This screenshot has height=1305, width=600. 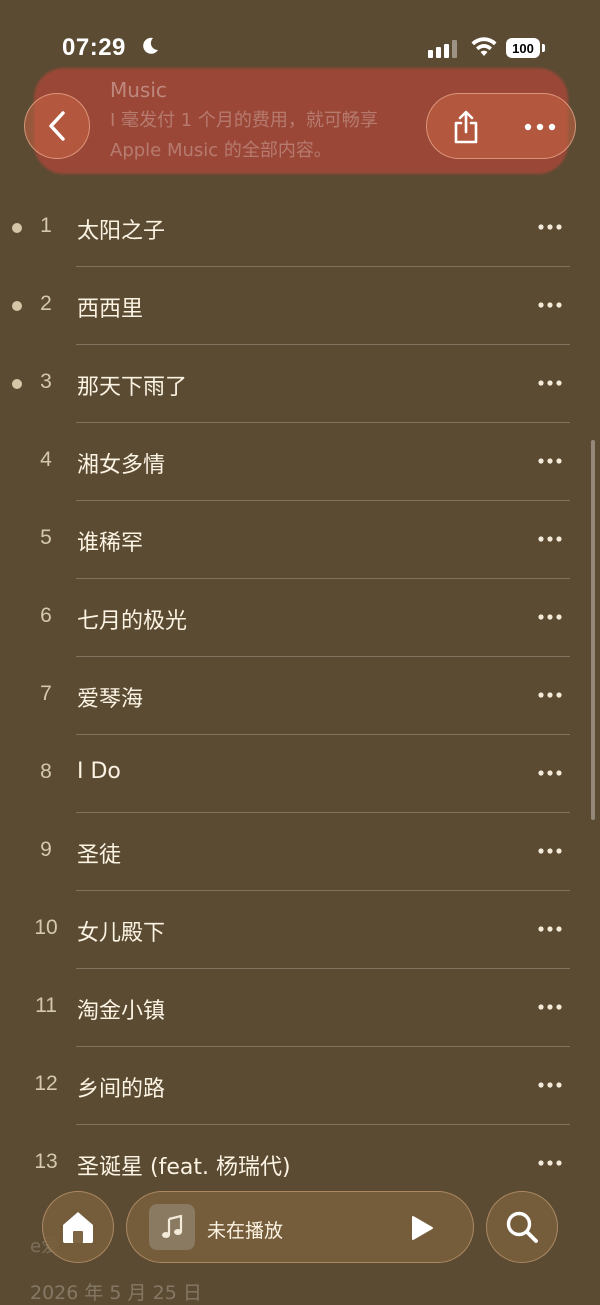 What do you see at coordinates (300, 852) in the screenshot?
I see `track-row: 9 圣徒` at bounding box center [300, 852].